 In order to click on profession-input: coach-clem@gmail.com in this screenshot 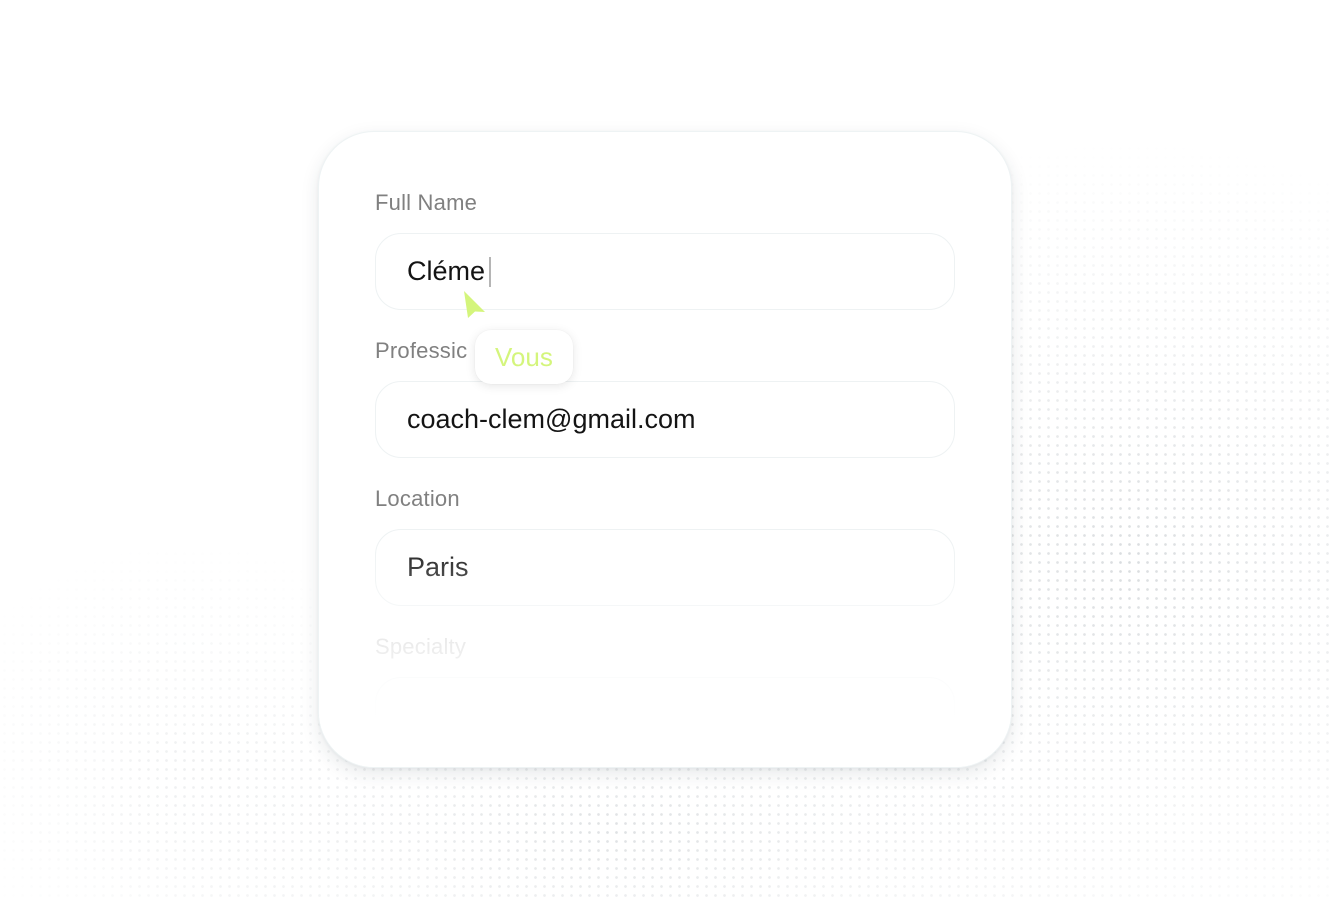, I will do `click(665, 419)`.